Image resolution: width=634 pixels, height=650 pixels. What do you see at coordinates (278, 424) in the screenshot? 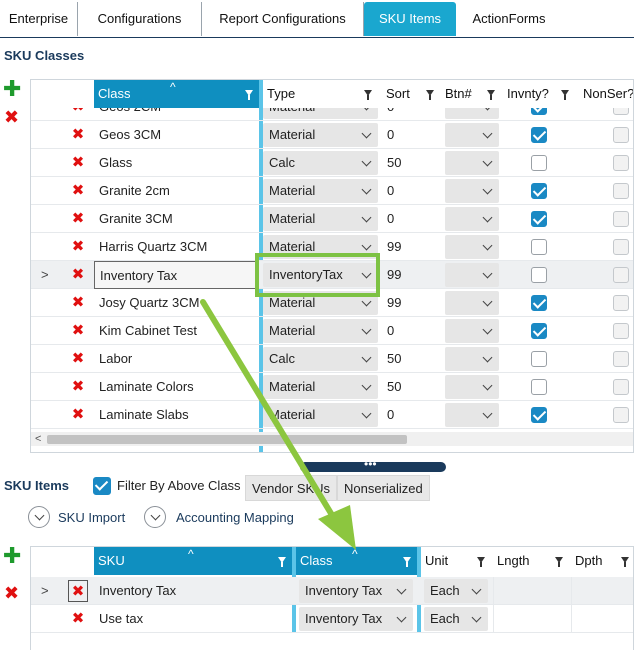
I see `annotation-arrow` at bounding box center [278, 424].